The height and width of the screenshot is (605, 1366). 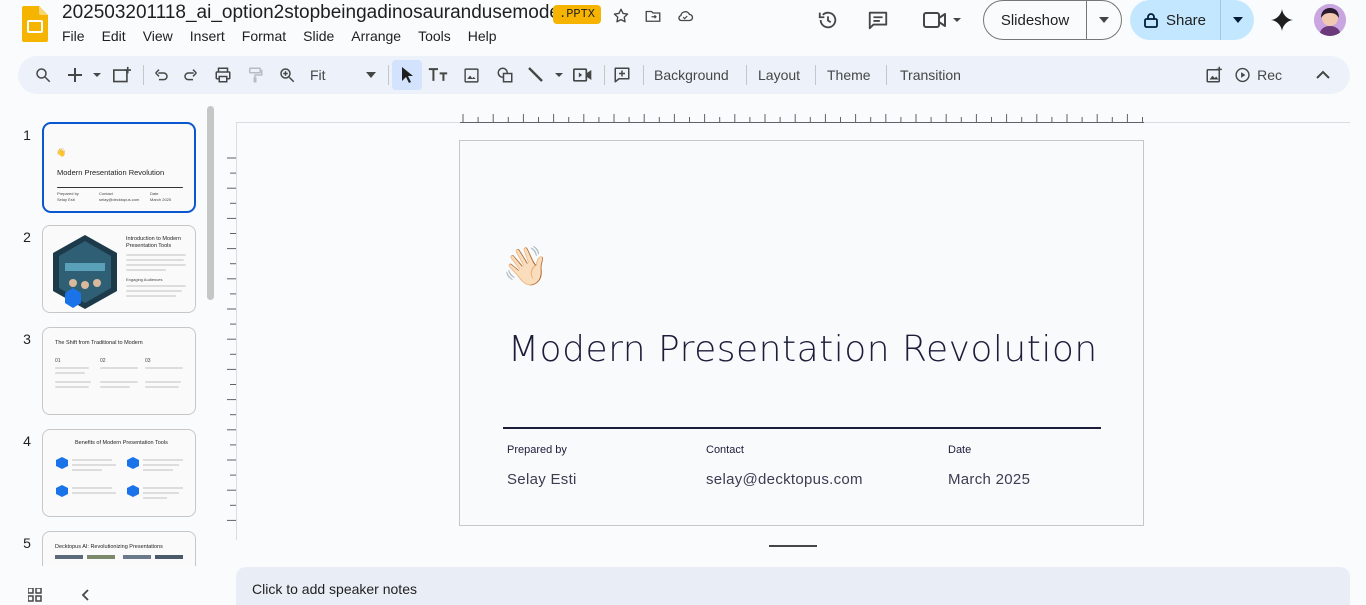 I want to click on slideshow-options-chevron-icon, so click(x=1104, y=20).